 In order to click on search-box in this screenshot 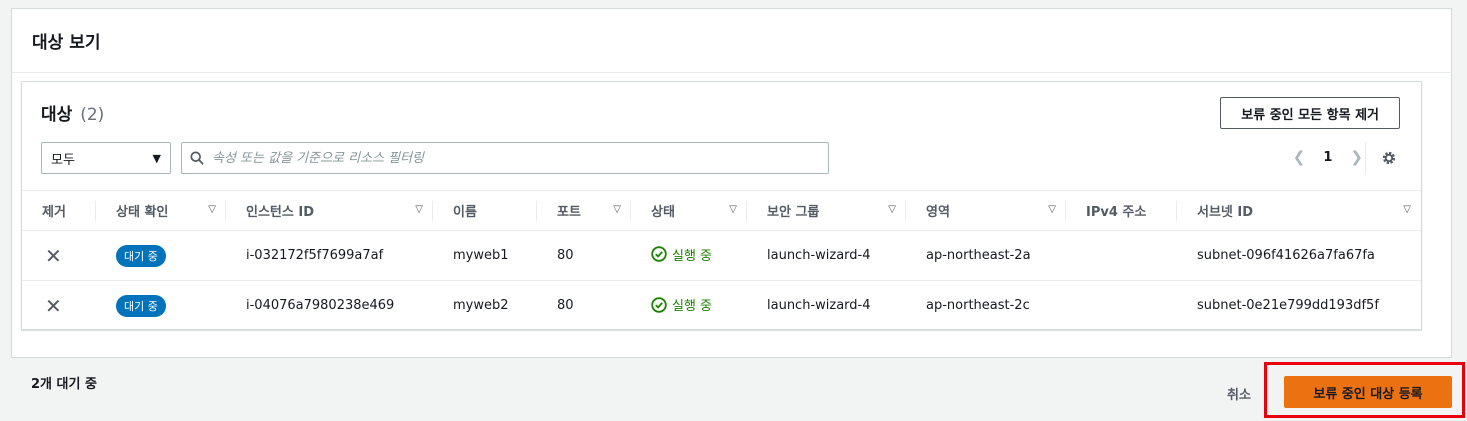, I will do `click(505, 158)`.